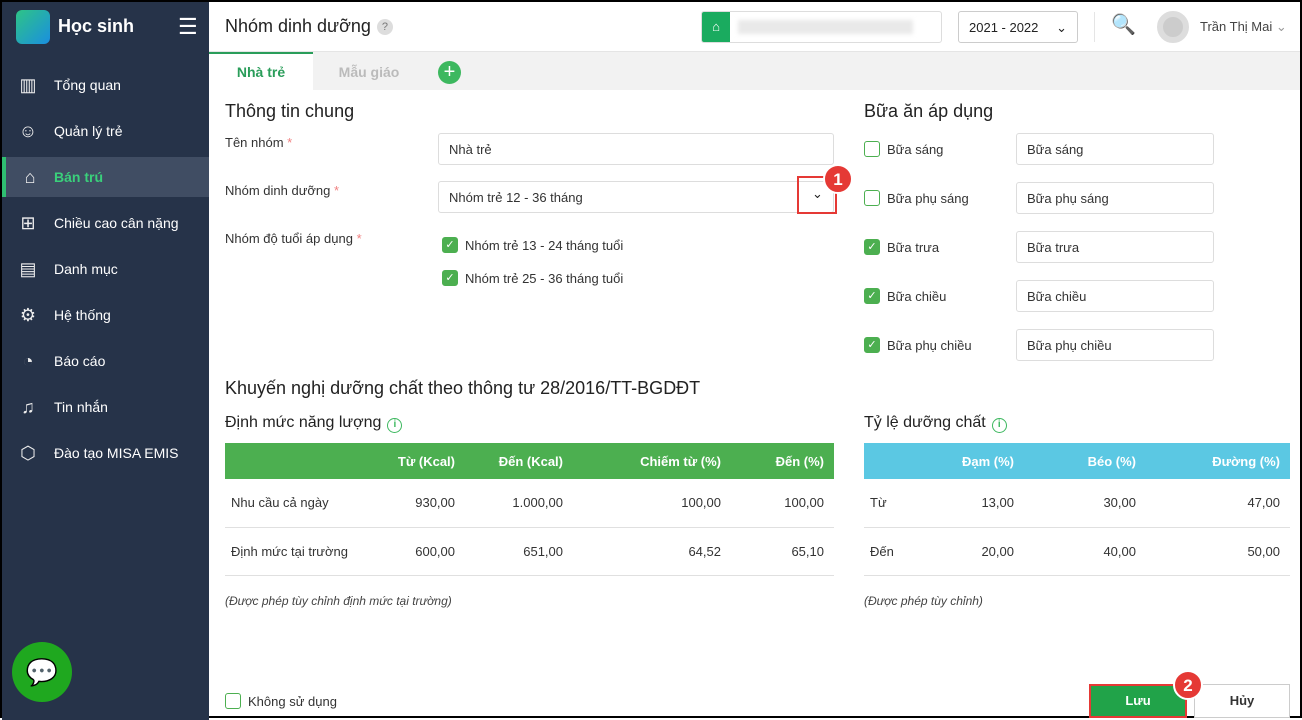 This screenshot has width=1302, height=720. What do you see at coordinates (87, 85) in the screenshot?
I see `sidebar-item-label: Tổng quan` at bounding box center [87, 85].